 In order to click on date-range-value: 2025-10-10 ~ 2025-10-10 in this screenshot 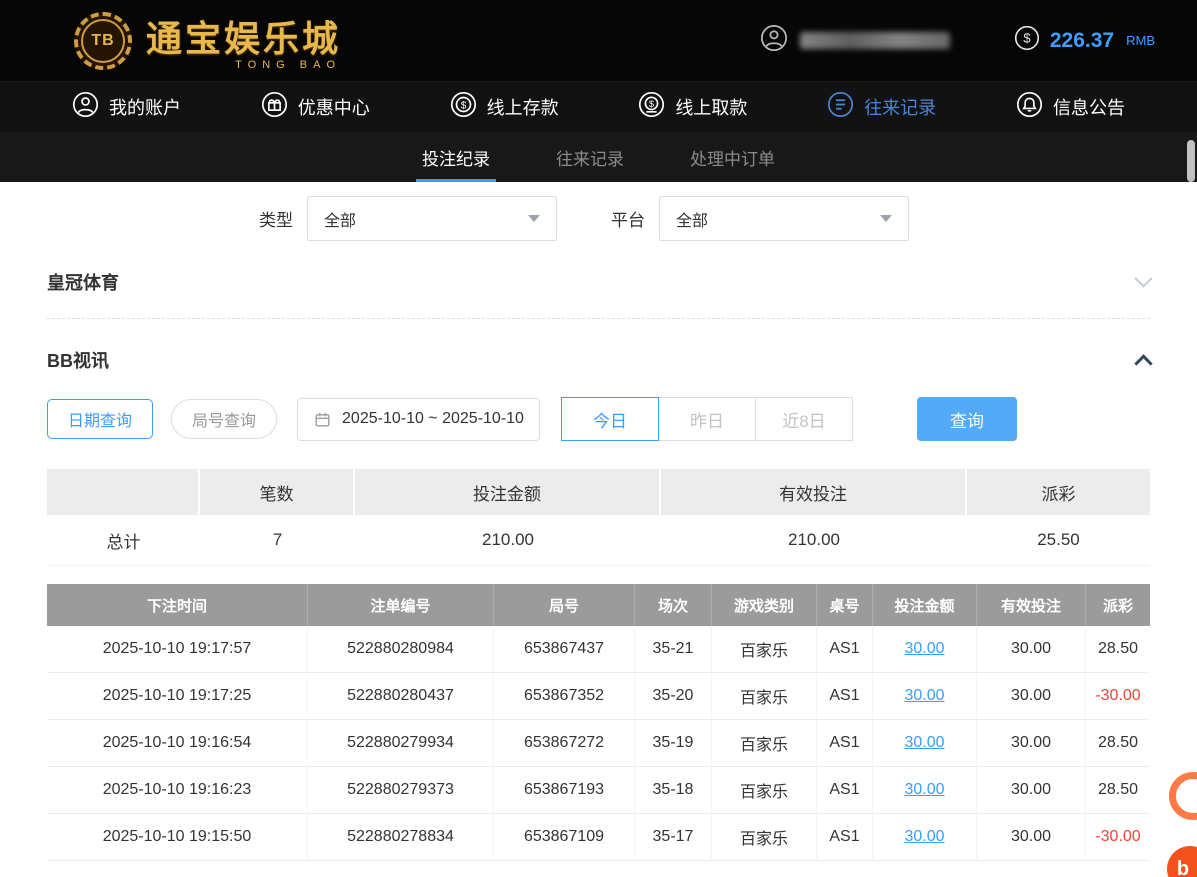, I will do `click(433, 418)`.